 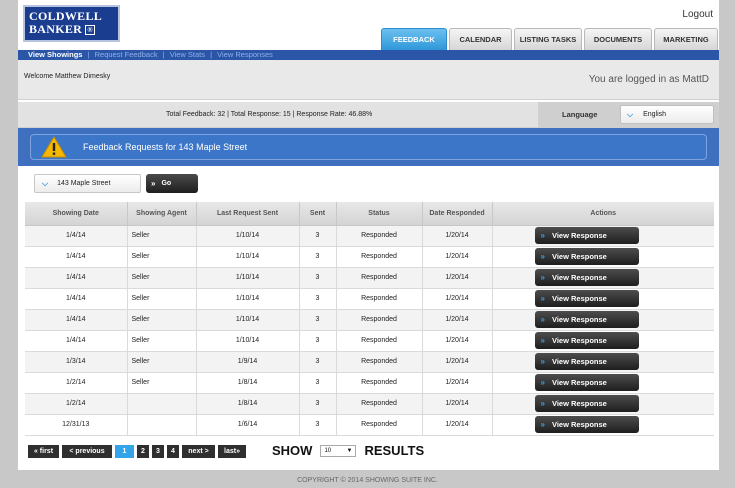 What do you see at coordinates (84, 183) in the screenshot?
I see `property-value: 143 Maple Street` at bounding box center [84, 183].